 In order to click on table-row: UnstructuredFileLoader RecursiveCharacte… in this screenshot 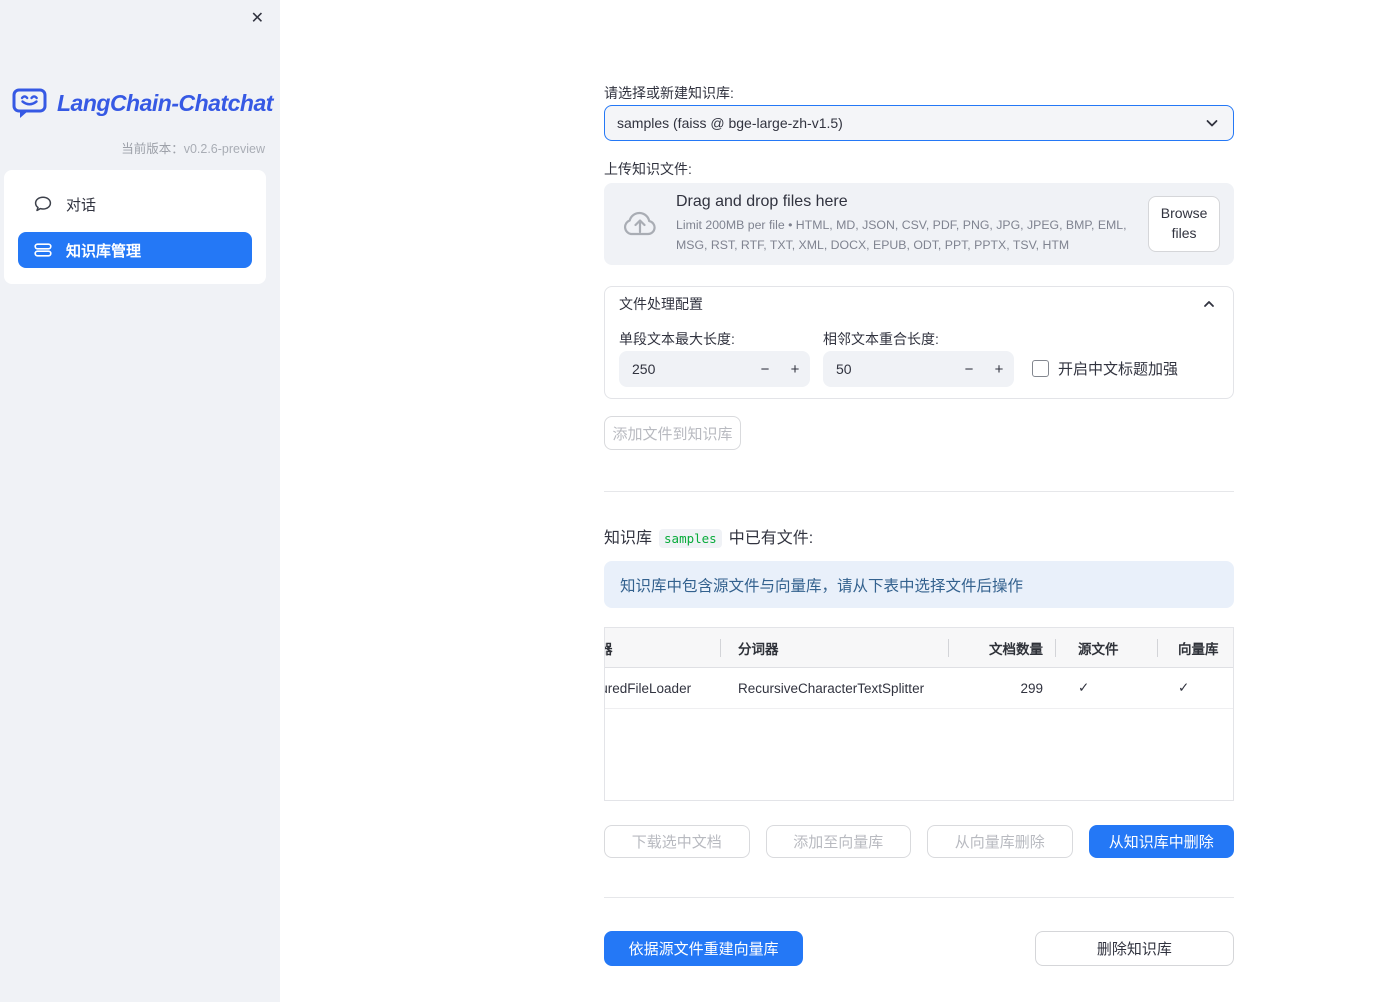, I will do `click(919, 688)`.